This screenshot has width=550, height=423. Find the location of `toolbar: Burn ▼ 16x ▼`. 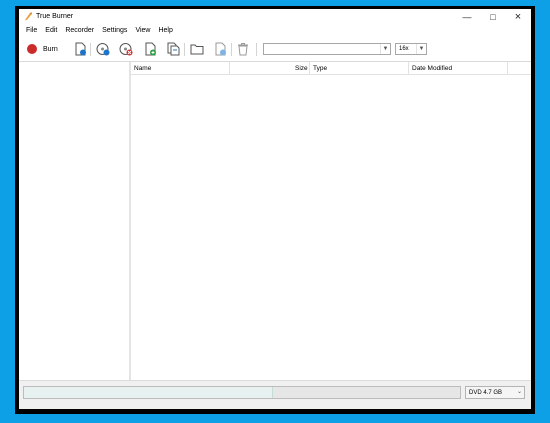

toolbar: Burn ▼ 16x ▼ is located at coordinates (275, 50).